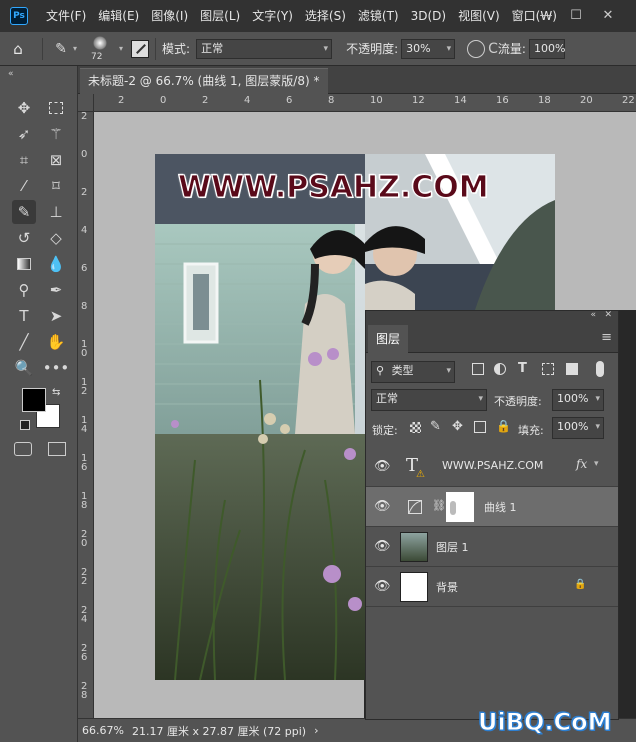  What do you see at coordinates (24, 108) in the screenshot?
I see `move-tool-icon: ✥` at bounding box center [24, 108].